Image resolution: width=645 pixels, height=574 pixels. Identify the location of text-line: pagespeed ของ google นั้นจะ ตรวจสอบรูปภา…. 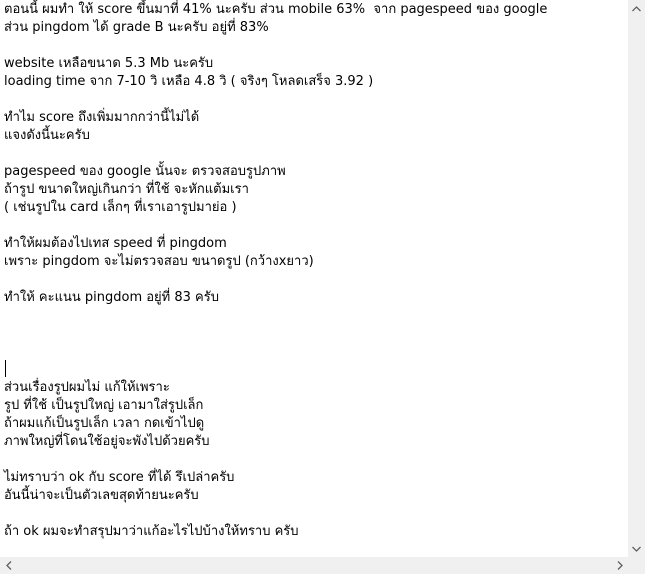
(145, 171).